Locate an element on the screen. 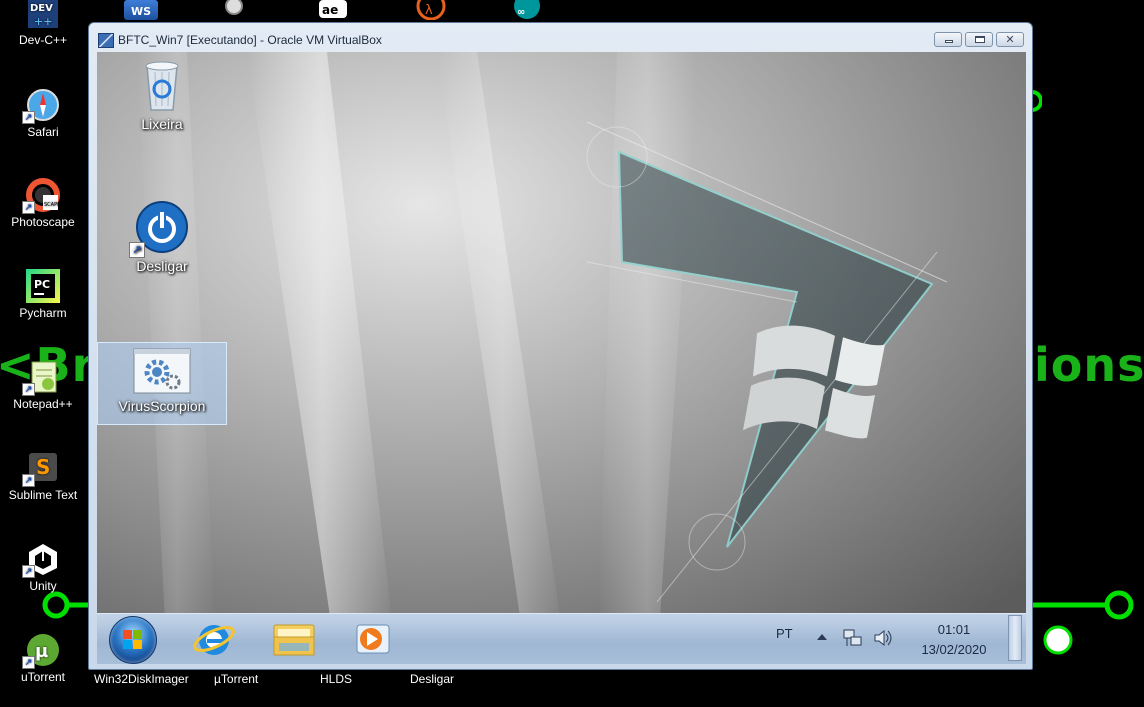 The width and height of the screenshot is (1144, 707). host-icon-win32diskimager: Win32DiskImager is located at coordinates (141, 679).